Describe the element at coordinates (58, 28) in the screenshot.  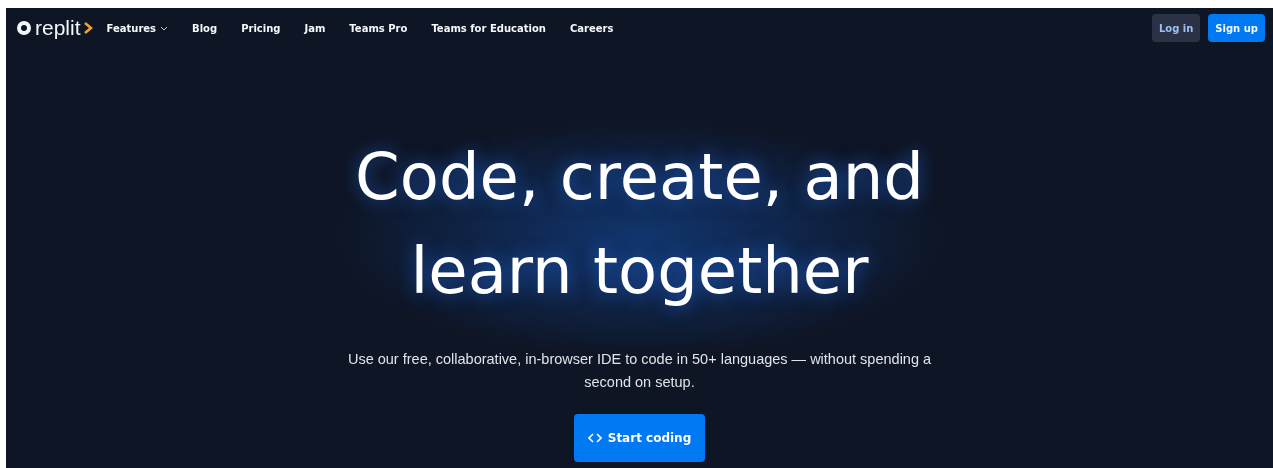
I see `logo-text: replit` at that location.